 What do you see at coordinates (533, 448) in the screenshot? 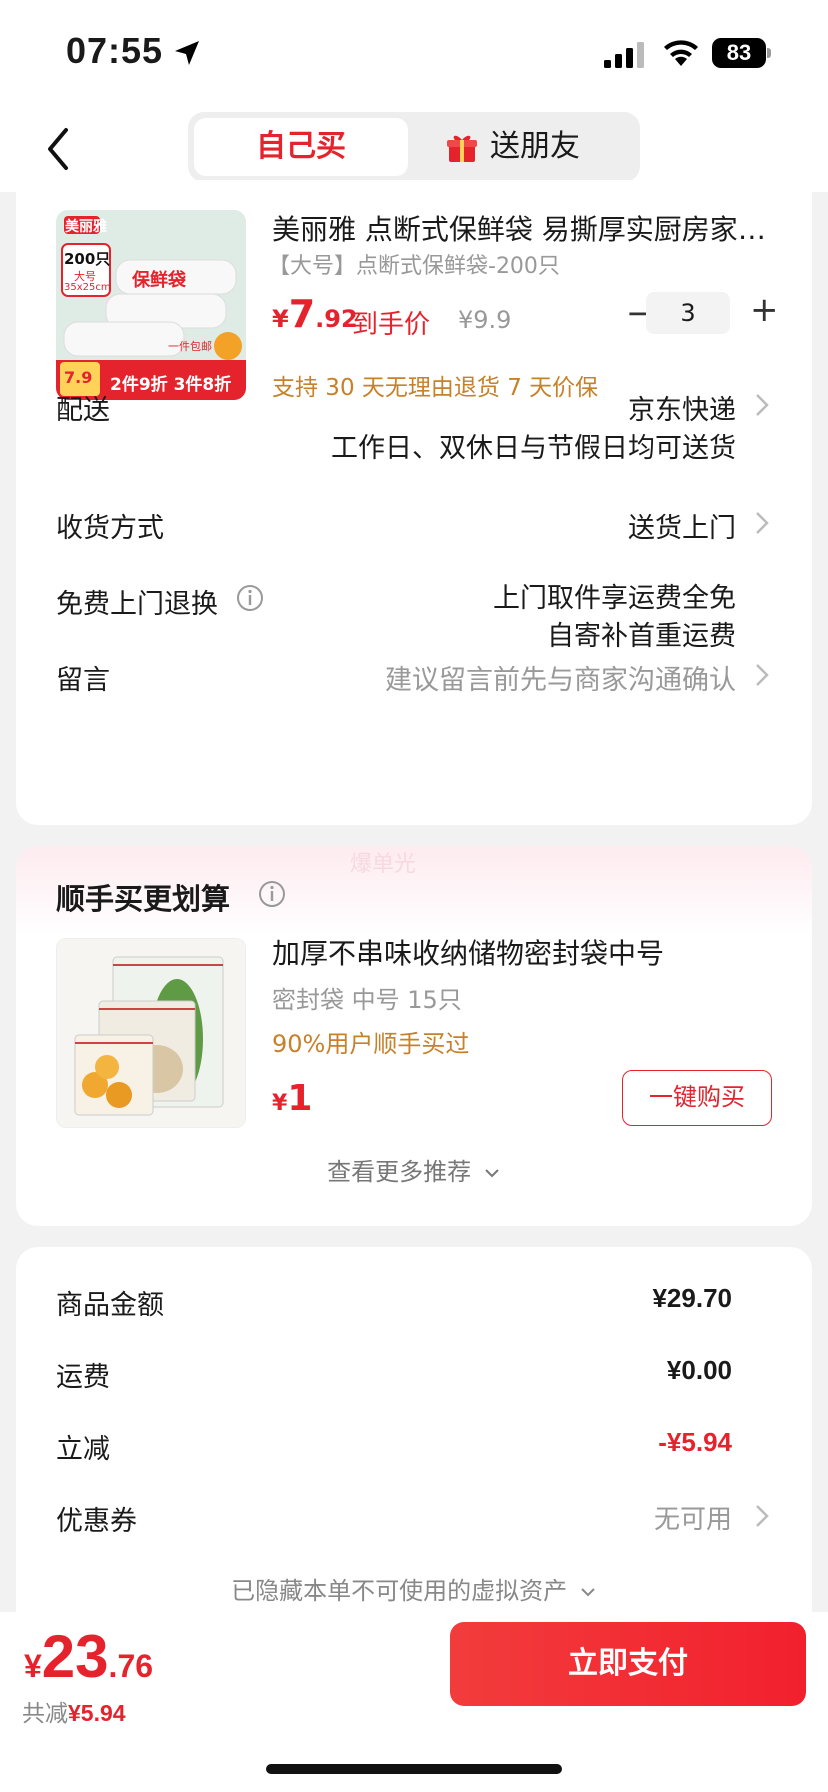
I see `delivery-schedule: 工作日、双休日与节假日均可送货` at bounding box center [533, 448].